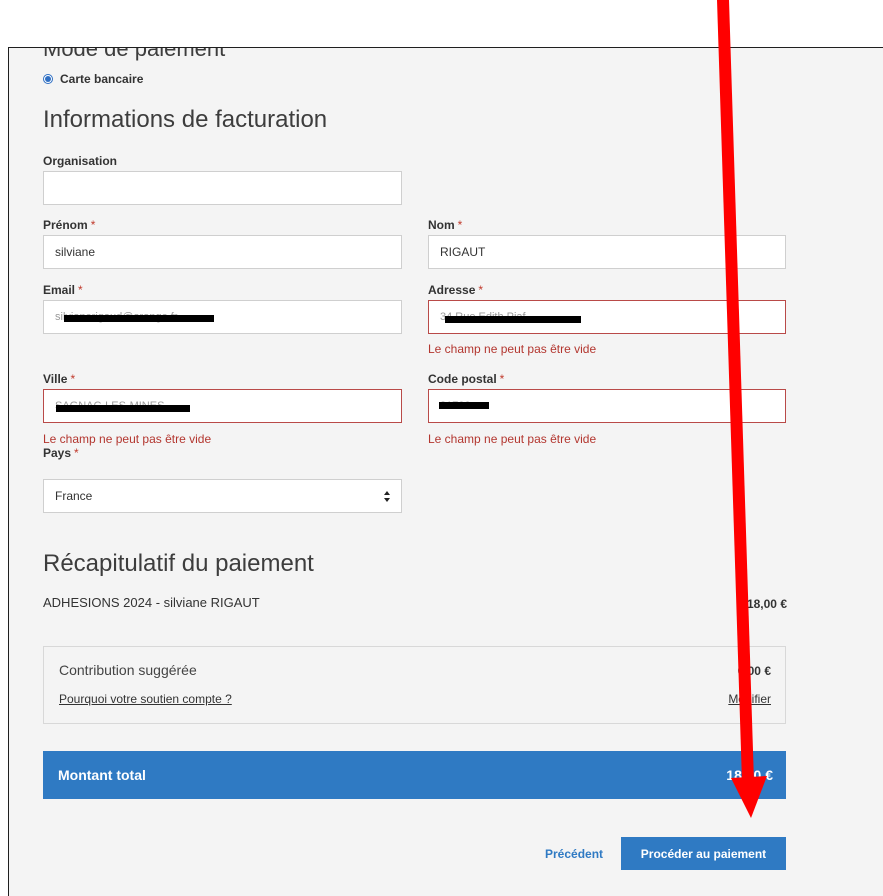 Image resolution: width=883 pixels, height=896 pixels. Describe the element at coordinates (703, 853) in the screenshot. I see `pay-button: Procéder au paiement` at that location.